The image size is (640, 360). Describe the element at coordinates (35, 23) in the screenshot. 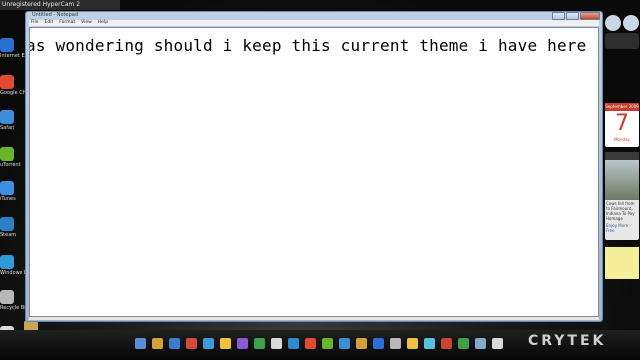

I see `menu-file: File` at that location.